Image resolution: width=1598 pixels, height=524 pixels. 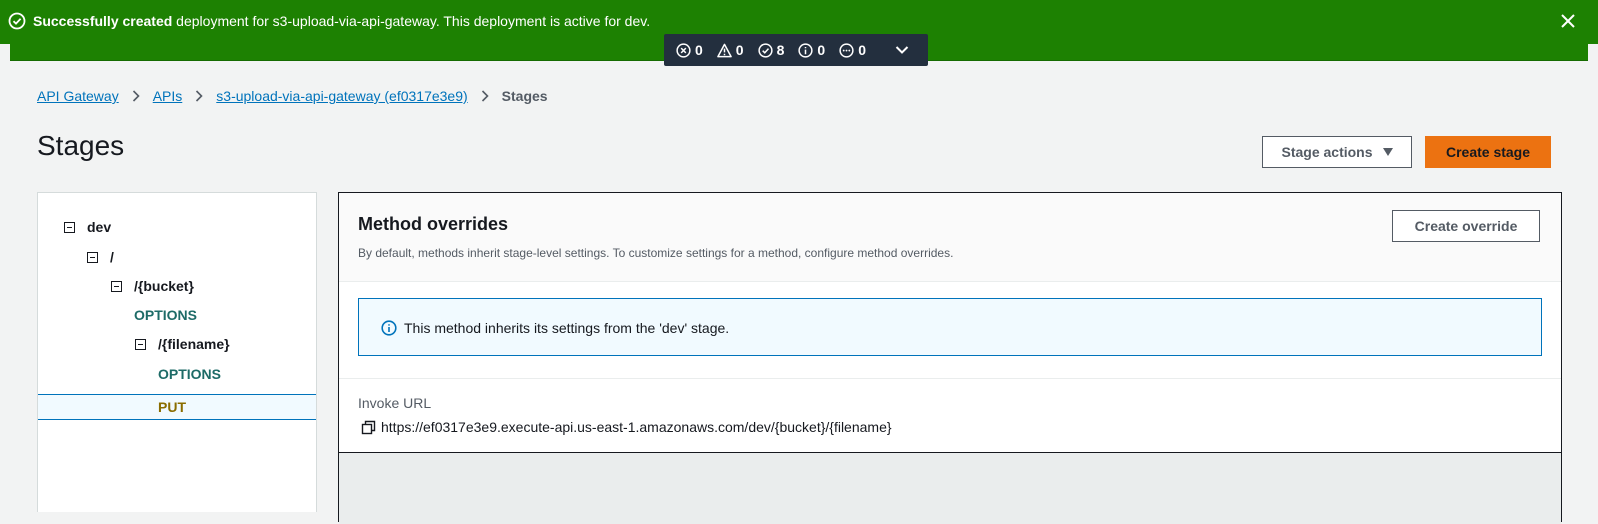 I want to click on stage-actions-button: Stage actions, so click(x=1337, y=152).